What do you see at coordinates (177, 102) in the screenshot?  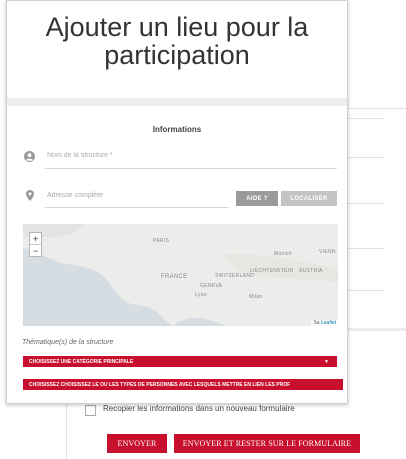 I see `section-separator` at bounding box center [177, 102].